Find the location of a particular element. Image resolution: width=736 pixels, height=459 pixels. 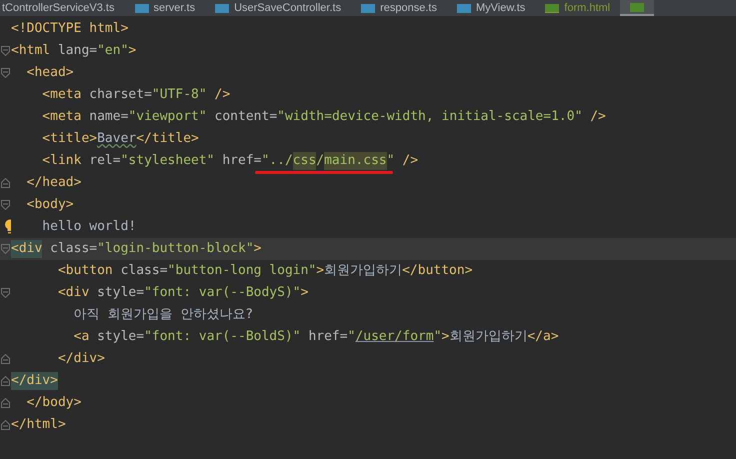

attribute-name: rel is located at coordinates (100, 161).